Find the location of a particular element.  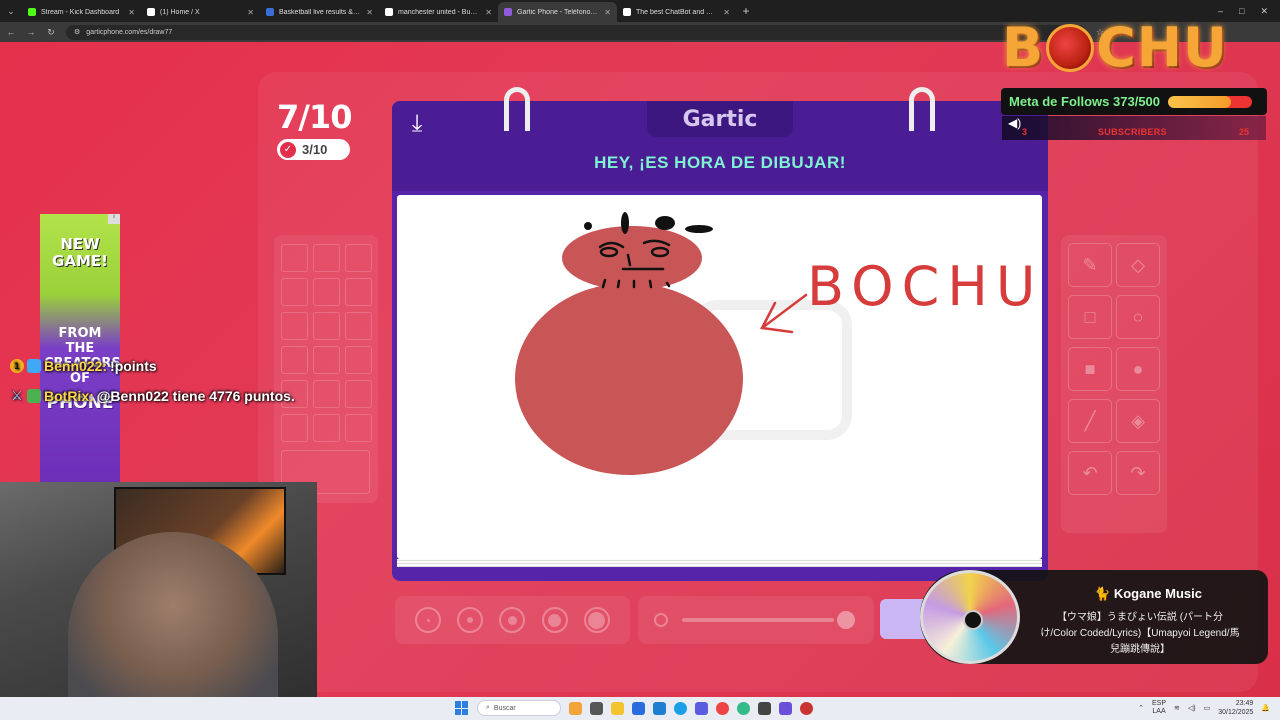

pencil-tool-icon: ✎ is located at coordinates (1090, 265).